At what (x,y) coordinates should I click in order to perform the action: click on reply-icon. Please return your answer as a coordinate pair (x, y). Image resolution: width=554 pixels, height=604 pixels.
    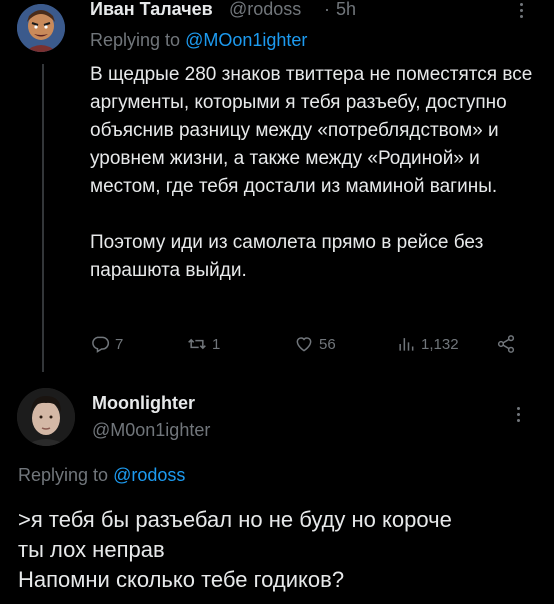
    Looking at the image, I should click on (101, 344).